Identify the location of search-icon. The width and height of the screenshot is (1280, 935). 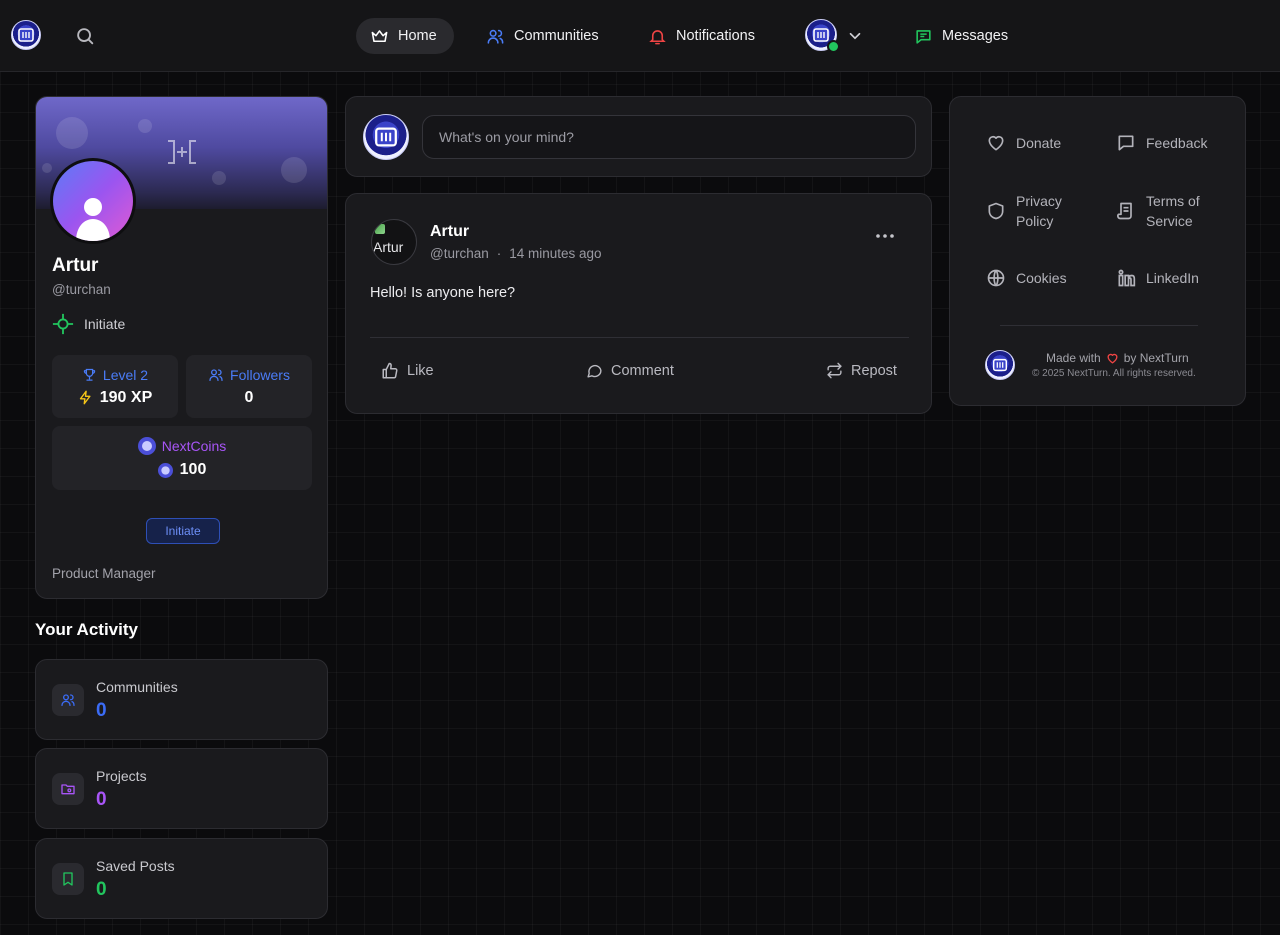
(85, 36).